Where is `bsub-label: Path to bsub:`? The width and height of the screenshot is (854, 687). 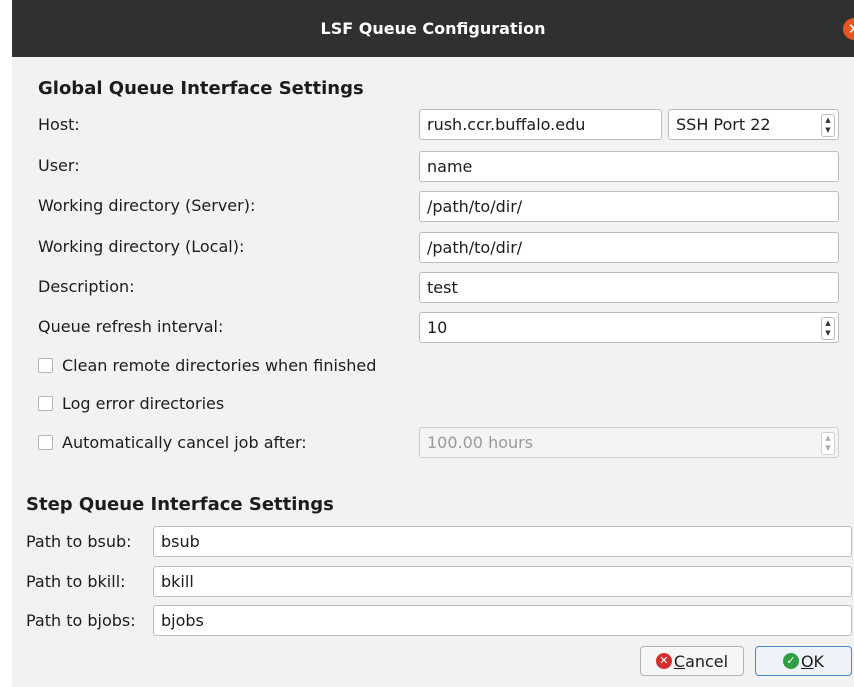 bsub-label: Path to bsub: is located at coordinates (79, 541).